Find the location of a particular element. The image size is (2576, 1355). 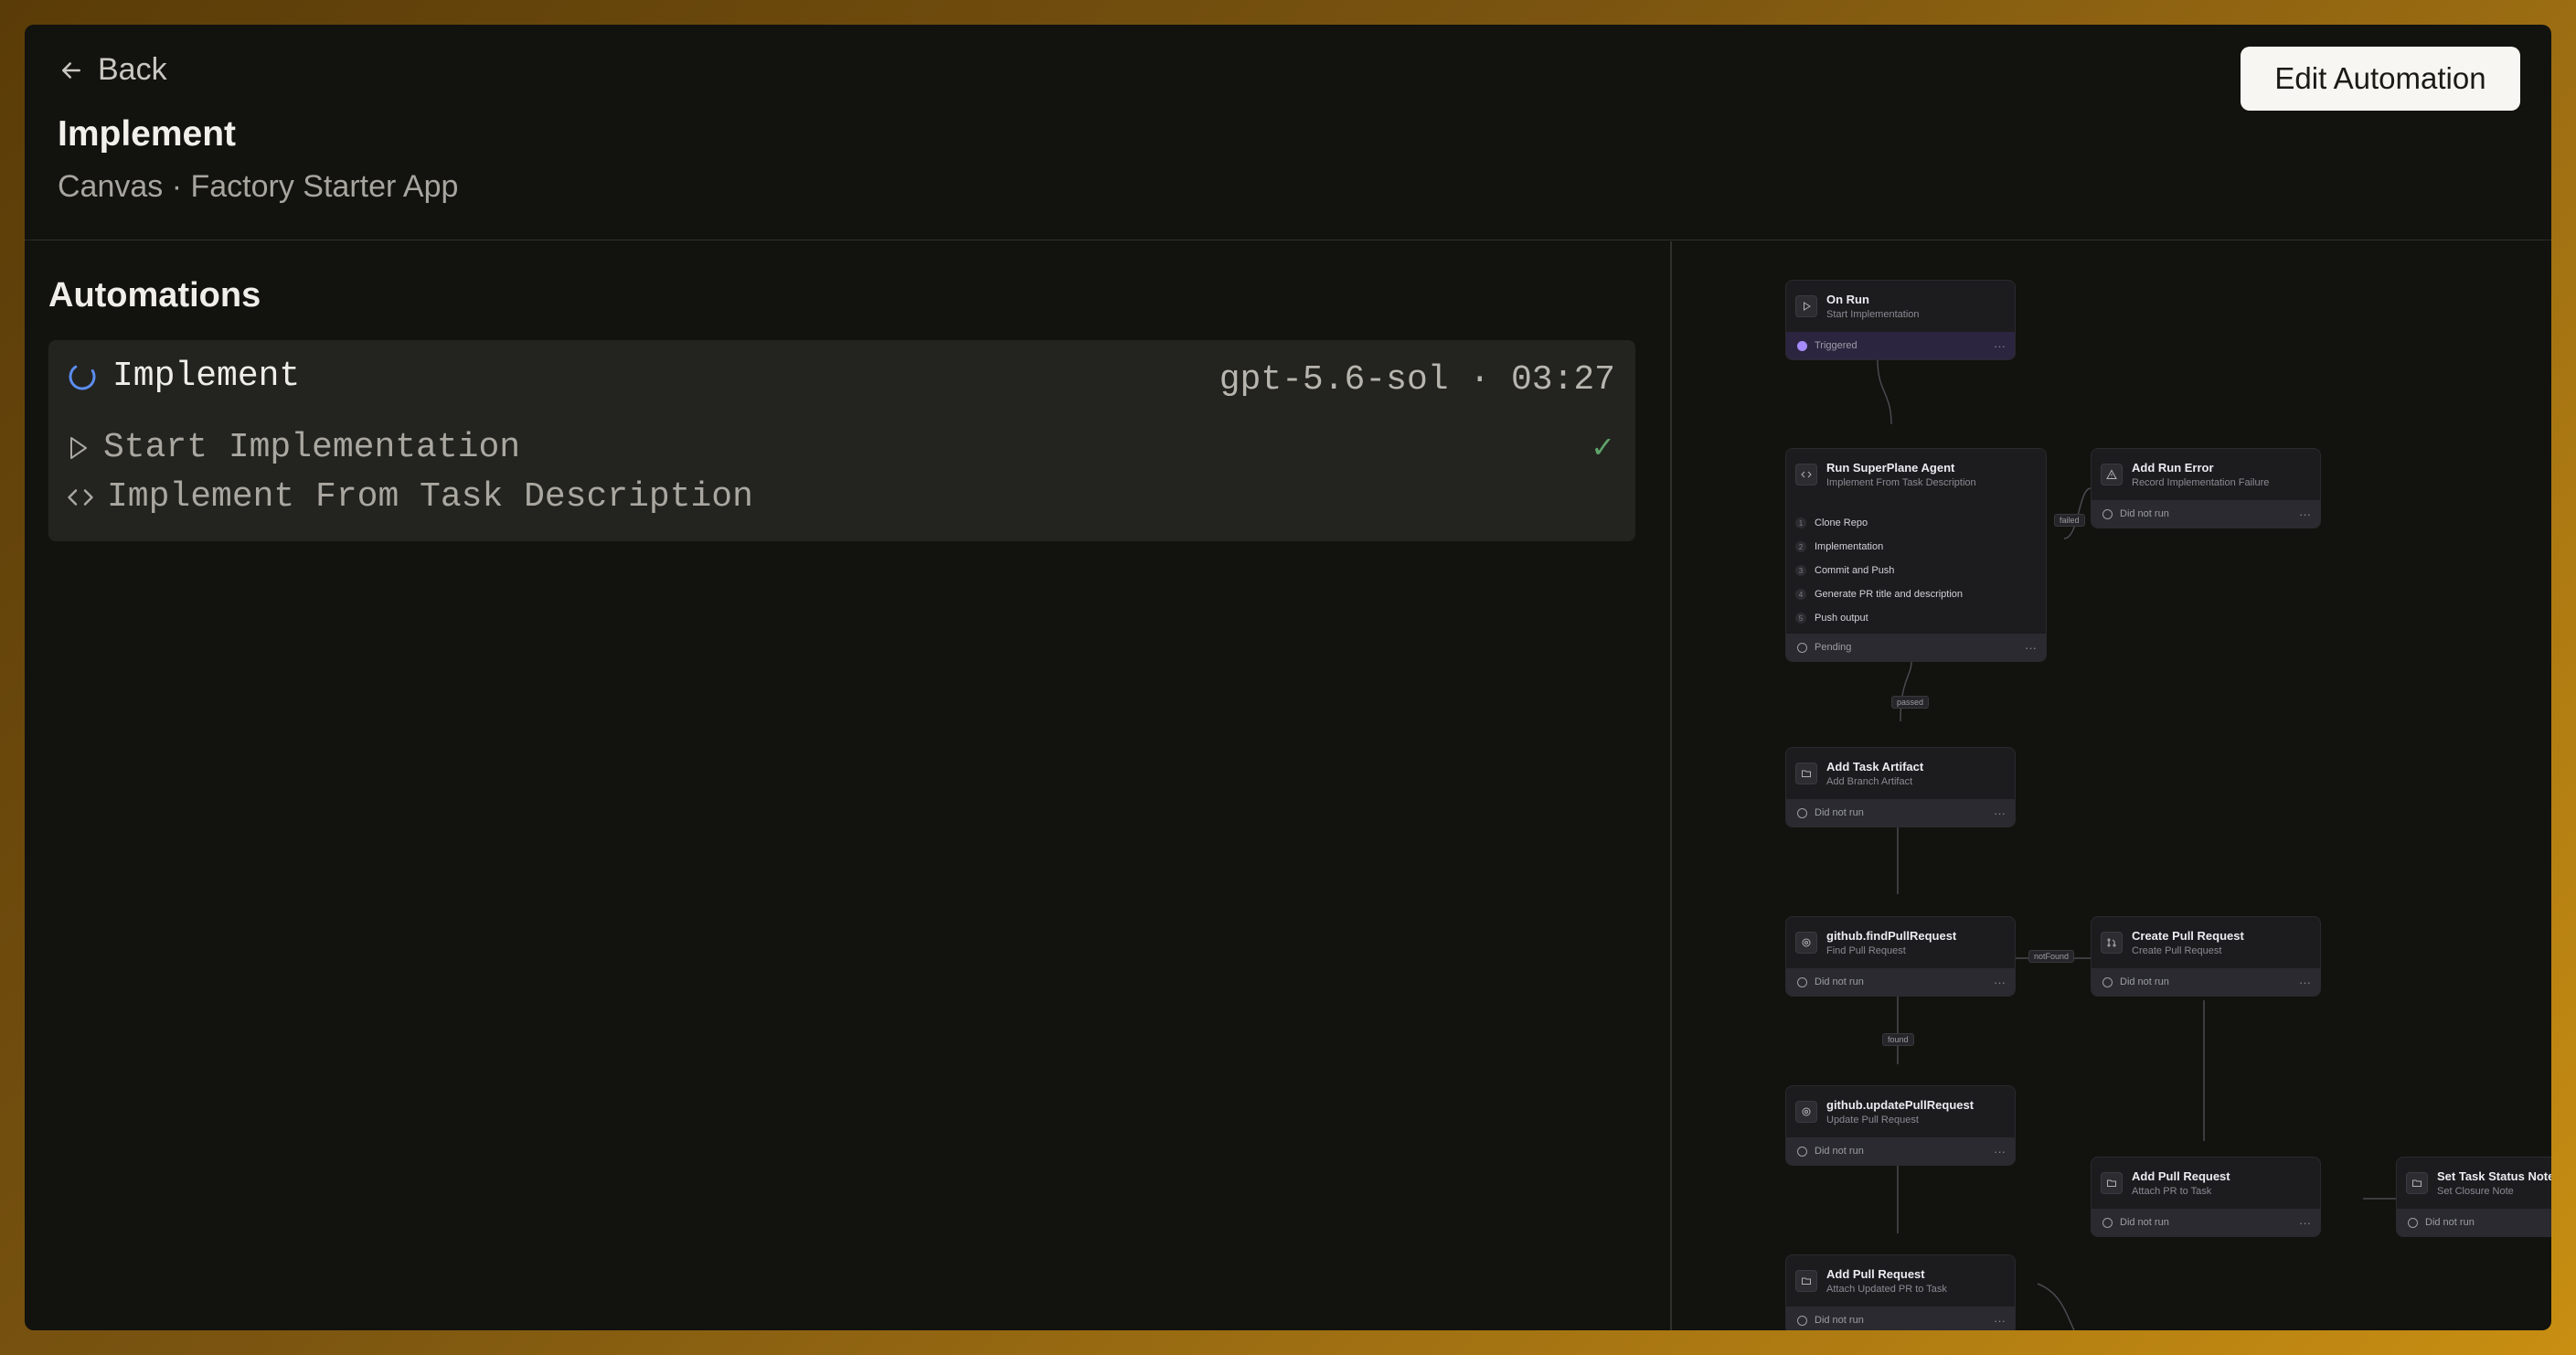

node-subtitle: Find Pull Request is located at coordinates (1866, 951).